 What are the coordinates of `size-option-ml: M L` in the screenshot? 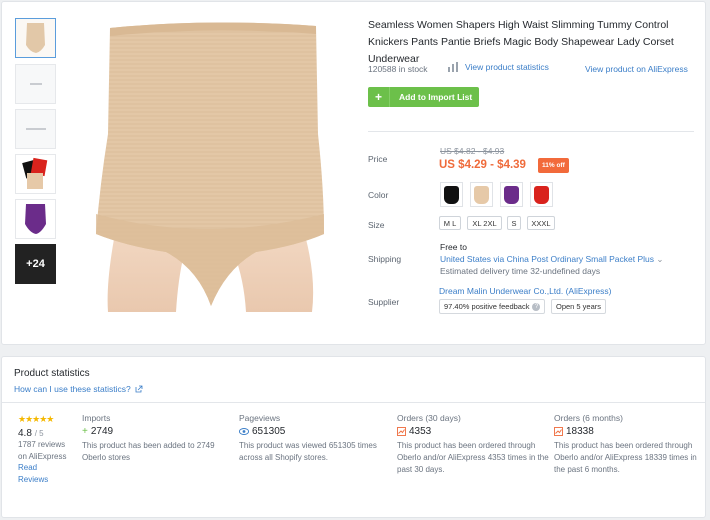 It's located at (450, 223).